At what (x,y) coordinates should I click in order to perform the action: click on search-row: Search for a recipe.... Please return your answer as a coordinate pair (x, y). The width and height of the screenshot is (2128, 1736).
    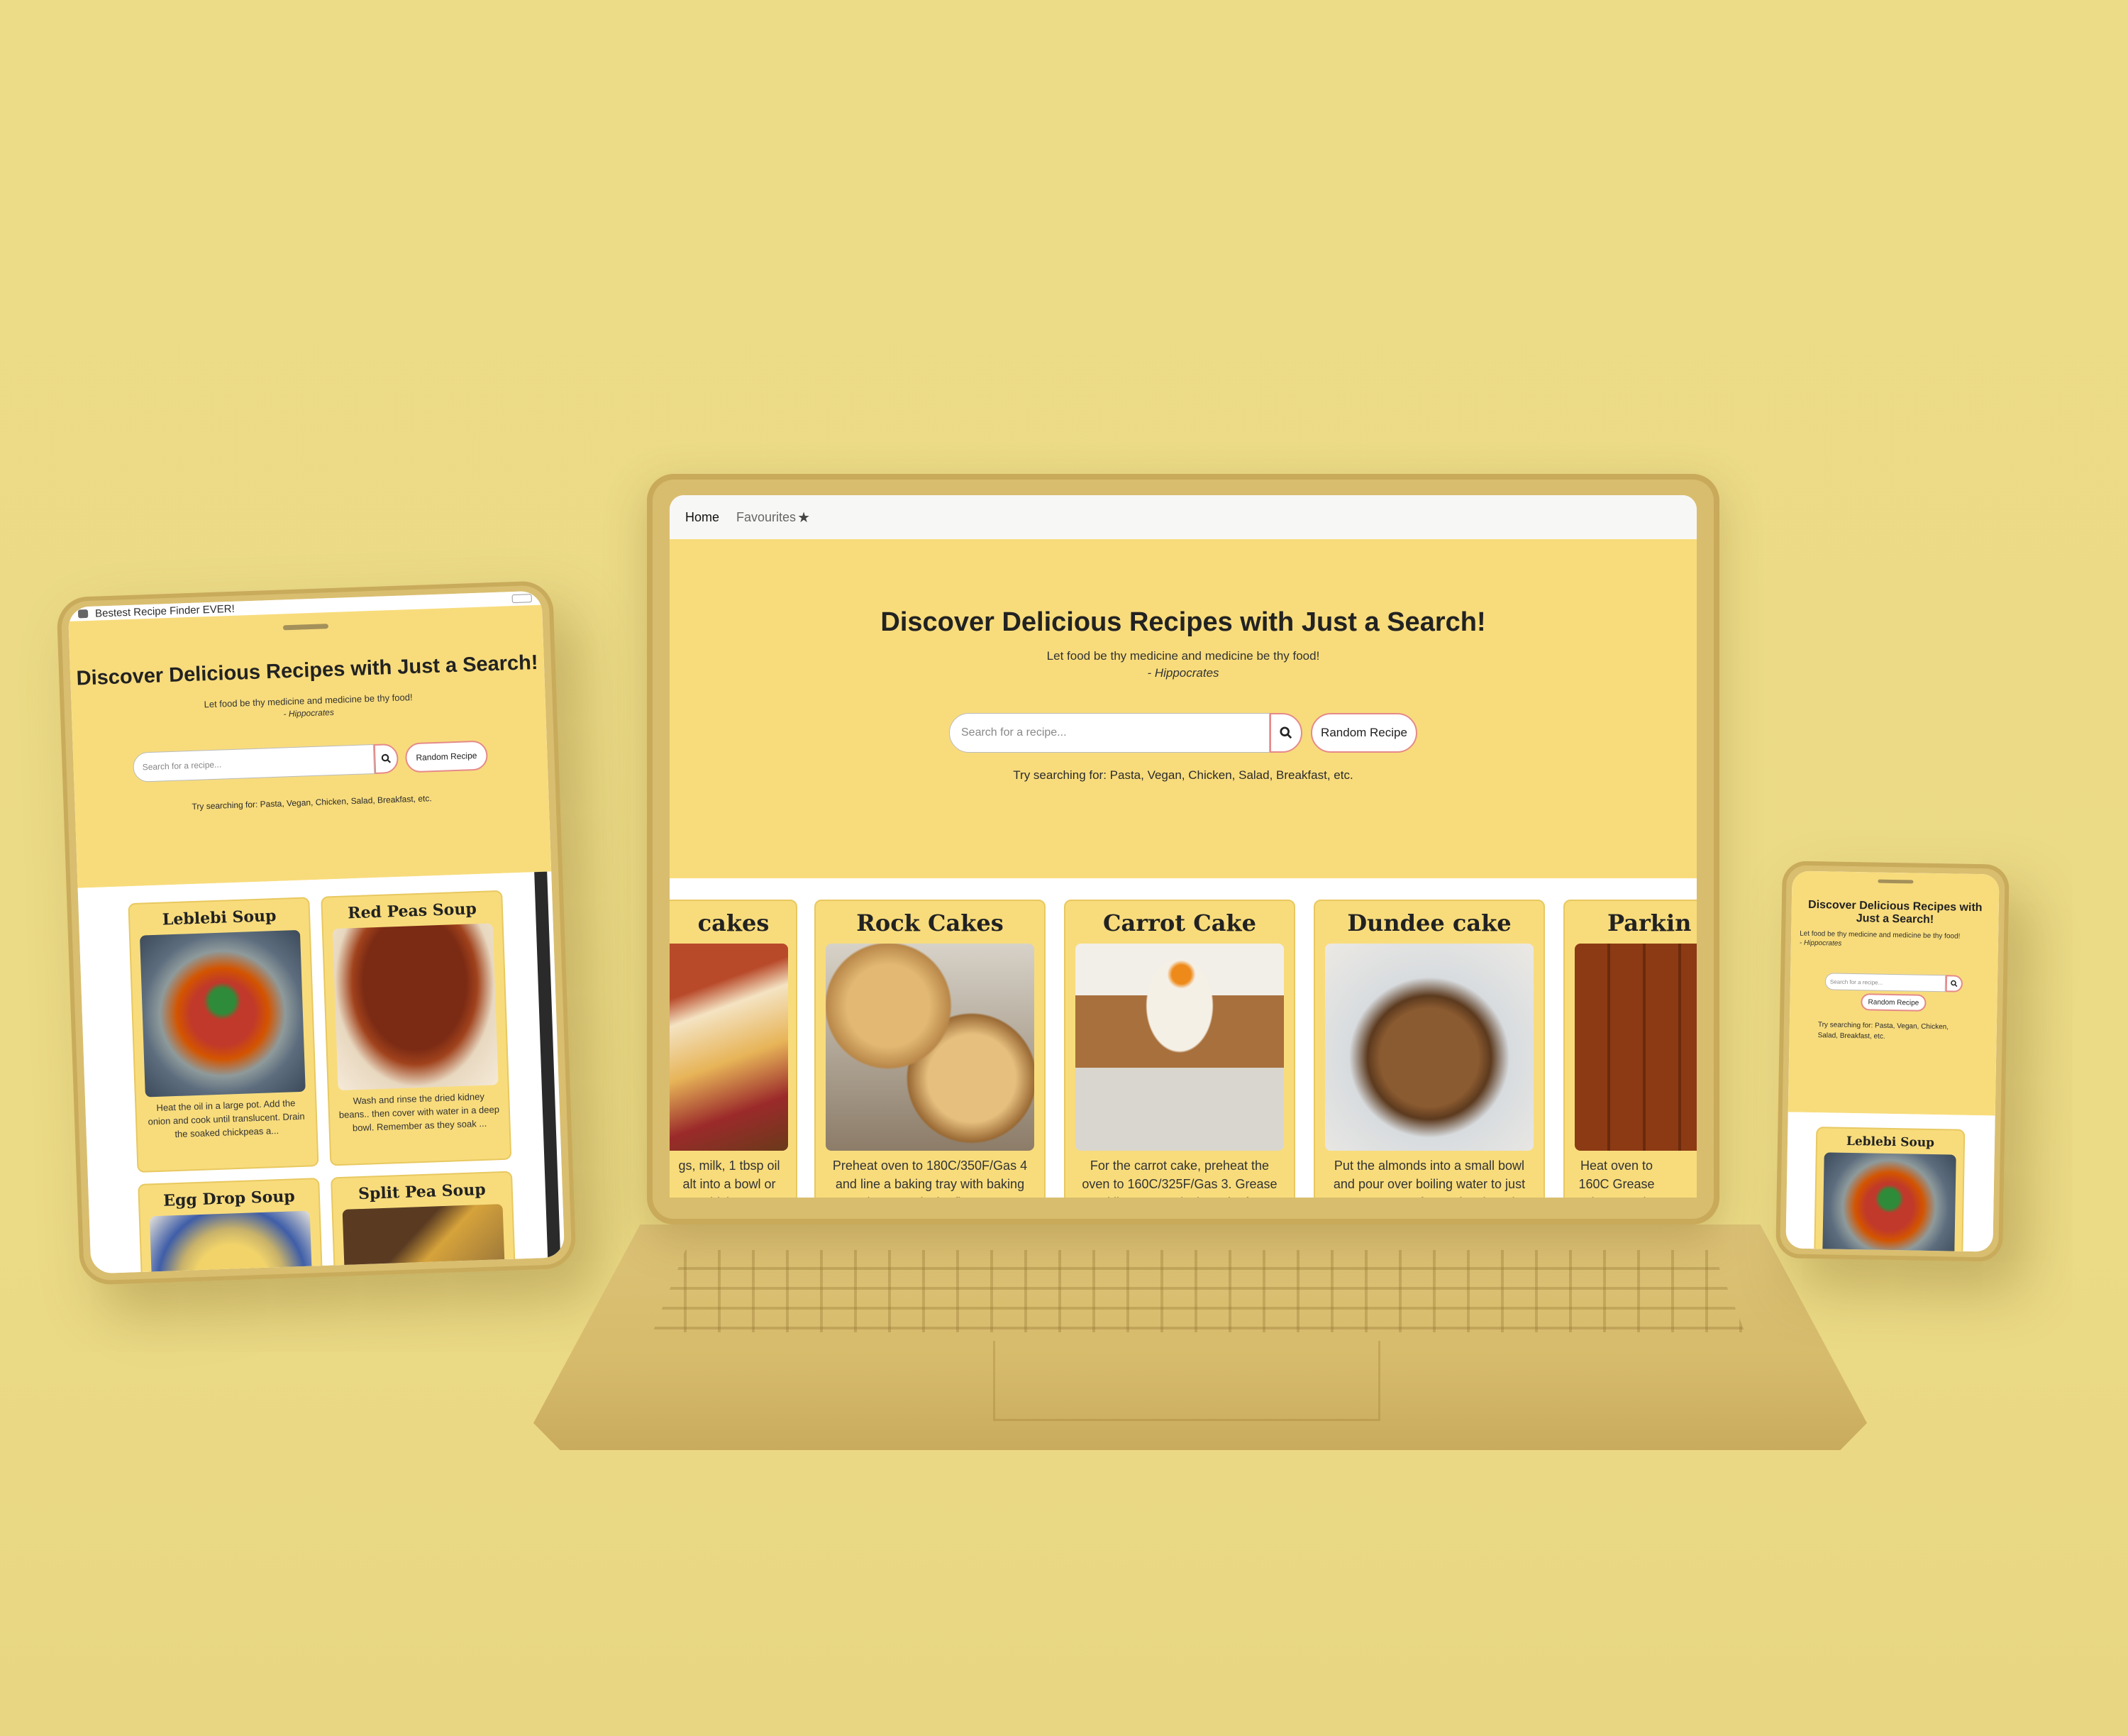
    Looking at the image, I should click on (1893, 982).